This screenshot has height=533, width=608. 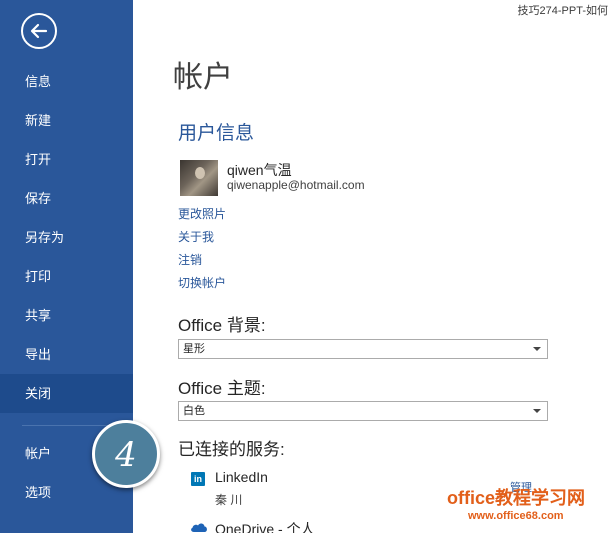 I want to click on linkedin-icon: in, so click(x=198, y=479).